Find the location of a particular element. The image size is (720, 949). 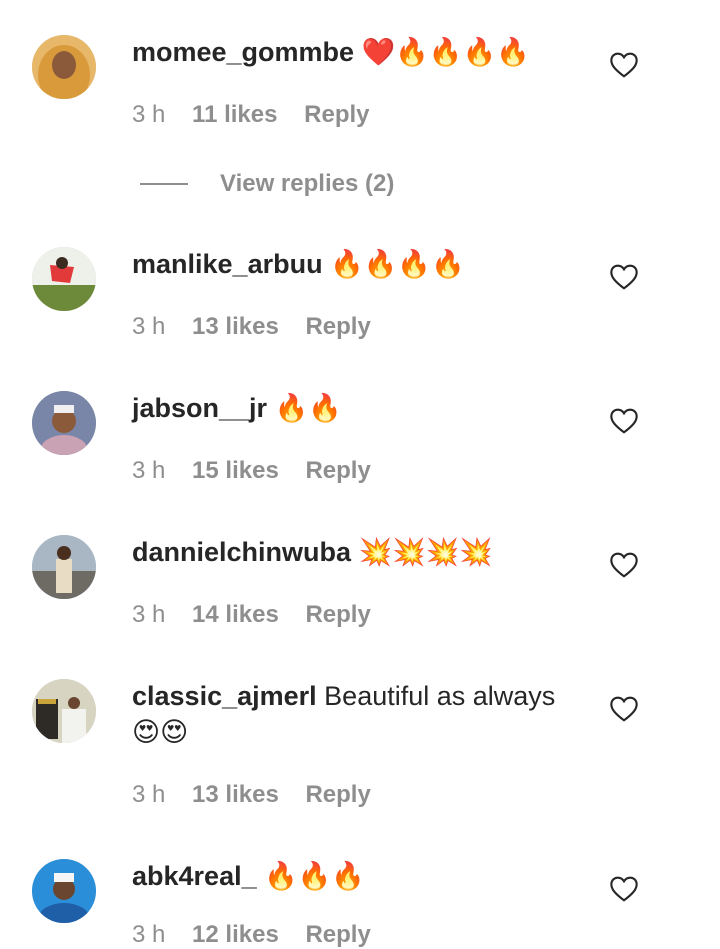

comment-text: 🔥🔥🔥 is located at coordinates (314, 876).